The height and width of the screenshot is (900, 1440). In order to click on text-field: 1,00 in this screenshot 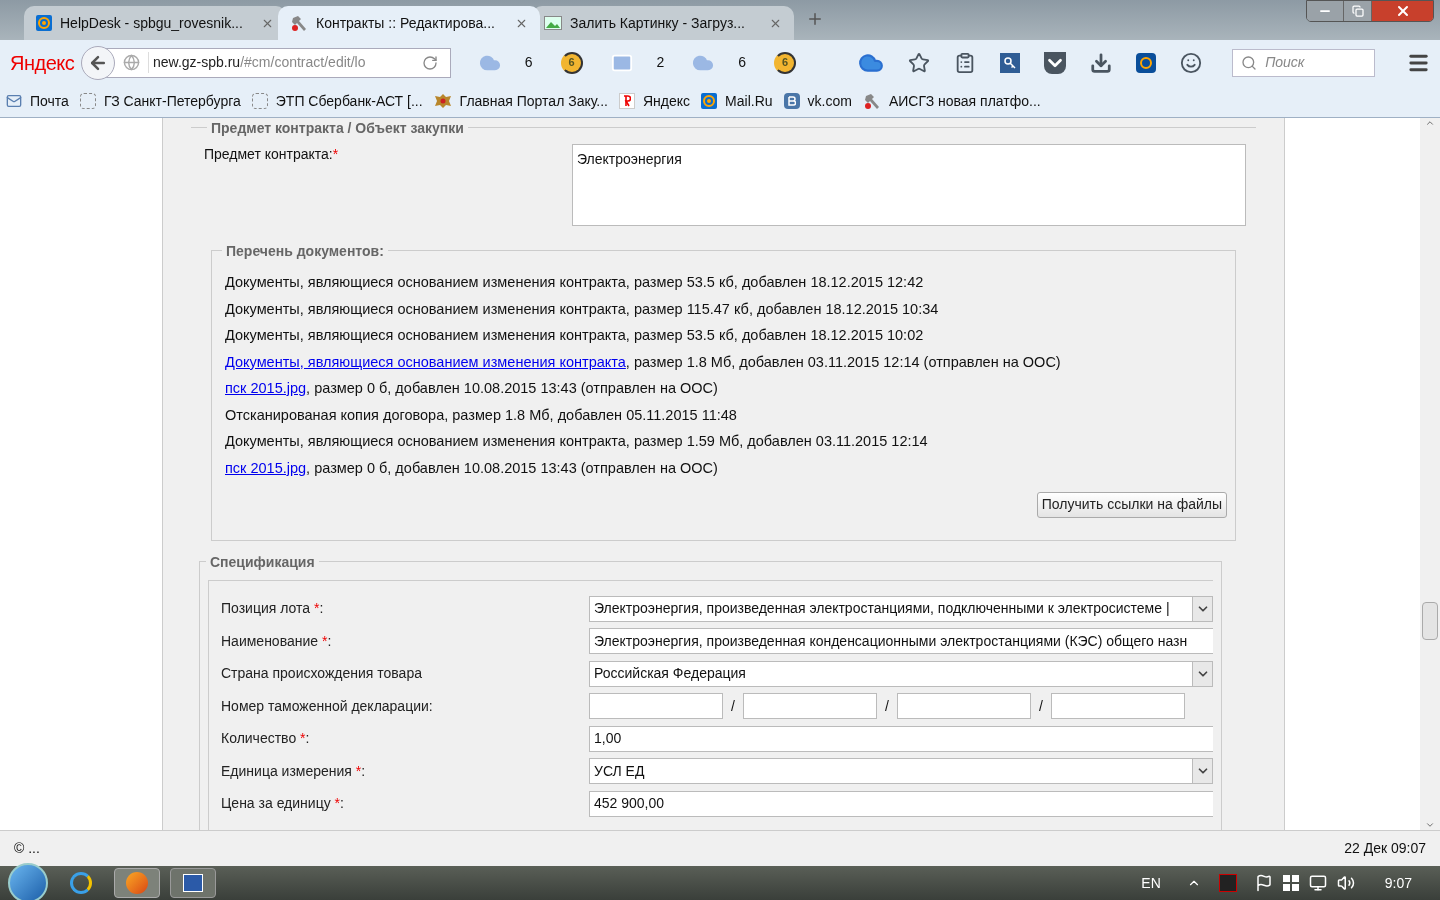, I will do `click(901, 738)`.